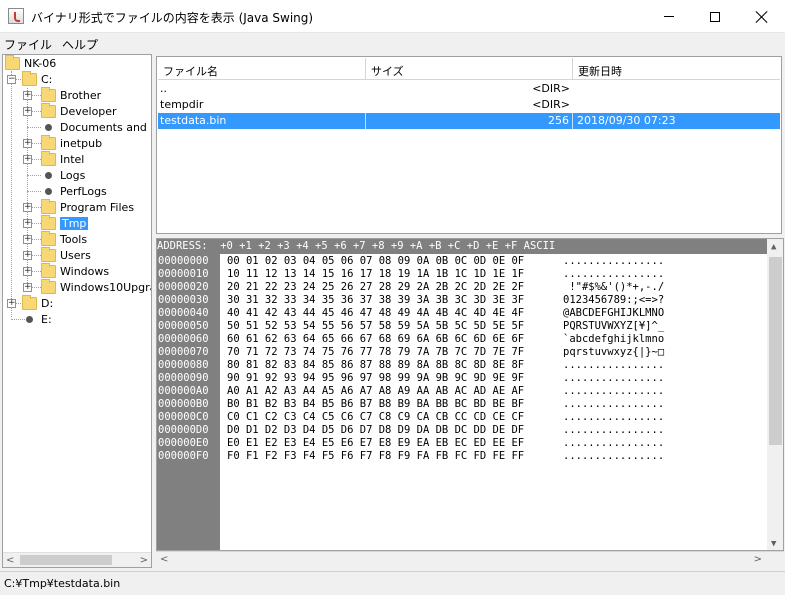 Image resolution: width=785 pixels, height=595 pixels. Describe the element at coordinates (87, 206) in the screenshot. I see `tree-item-program-files: Program Files` at that location.